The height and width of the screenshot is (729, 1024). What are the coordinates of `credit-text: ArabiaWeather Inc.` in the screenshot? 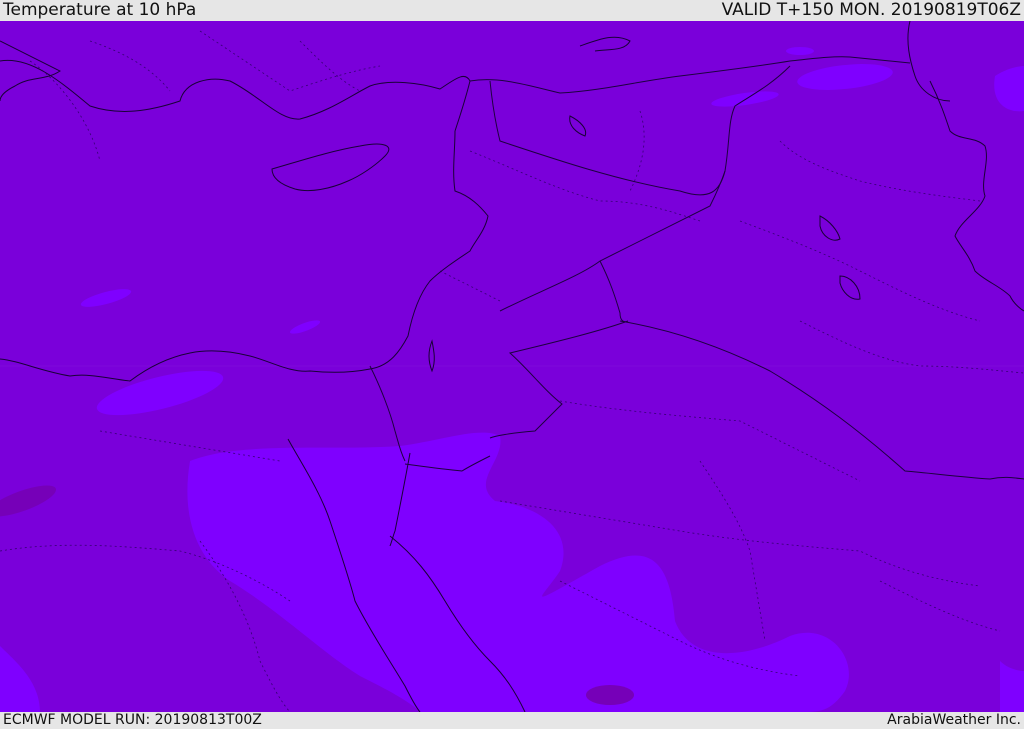 It's located at (954, 720).